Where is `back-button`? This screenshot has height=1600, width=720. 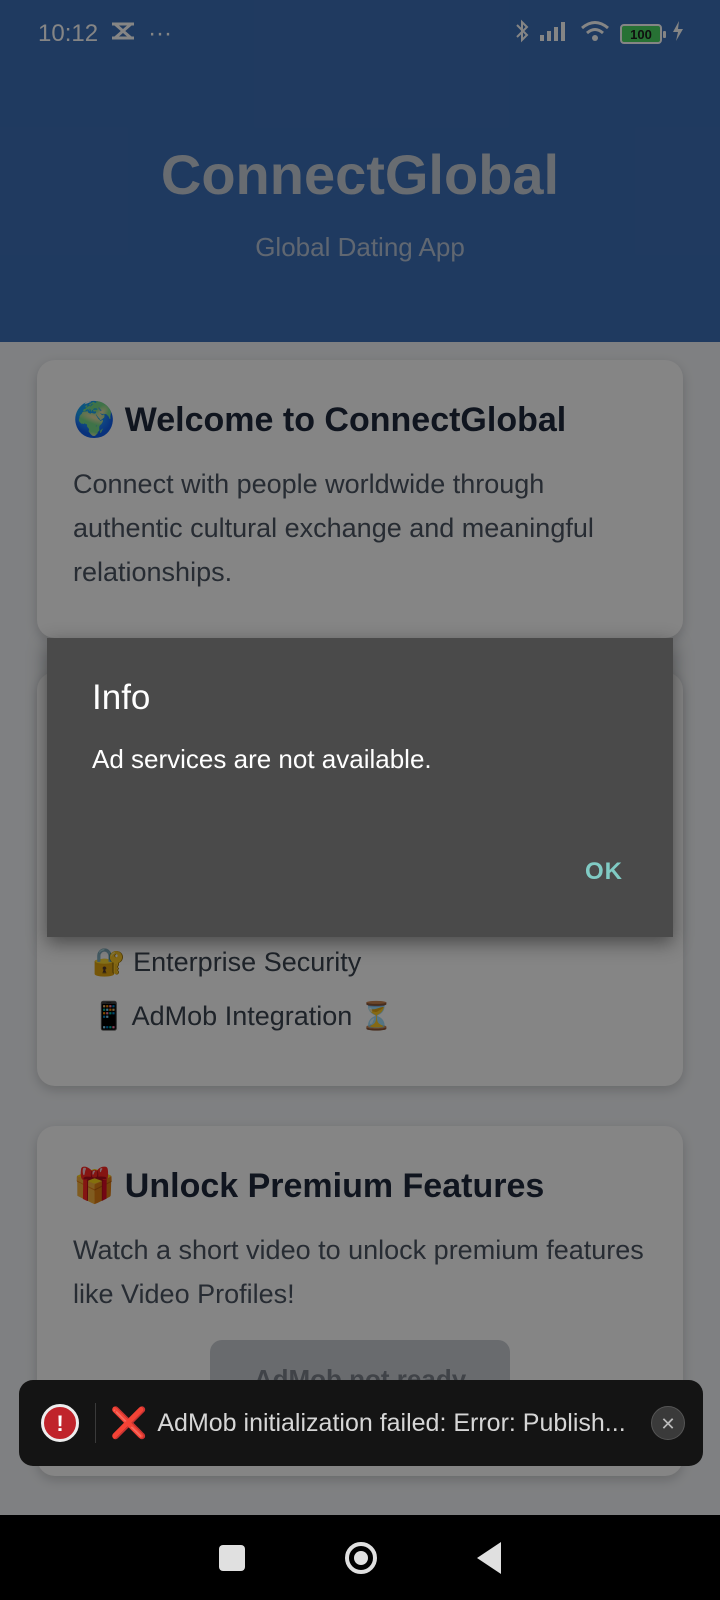
back-button is located at coordinates (489, 1557).